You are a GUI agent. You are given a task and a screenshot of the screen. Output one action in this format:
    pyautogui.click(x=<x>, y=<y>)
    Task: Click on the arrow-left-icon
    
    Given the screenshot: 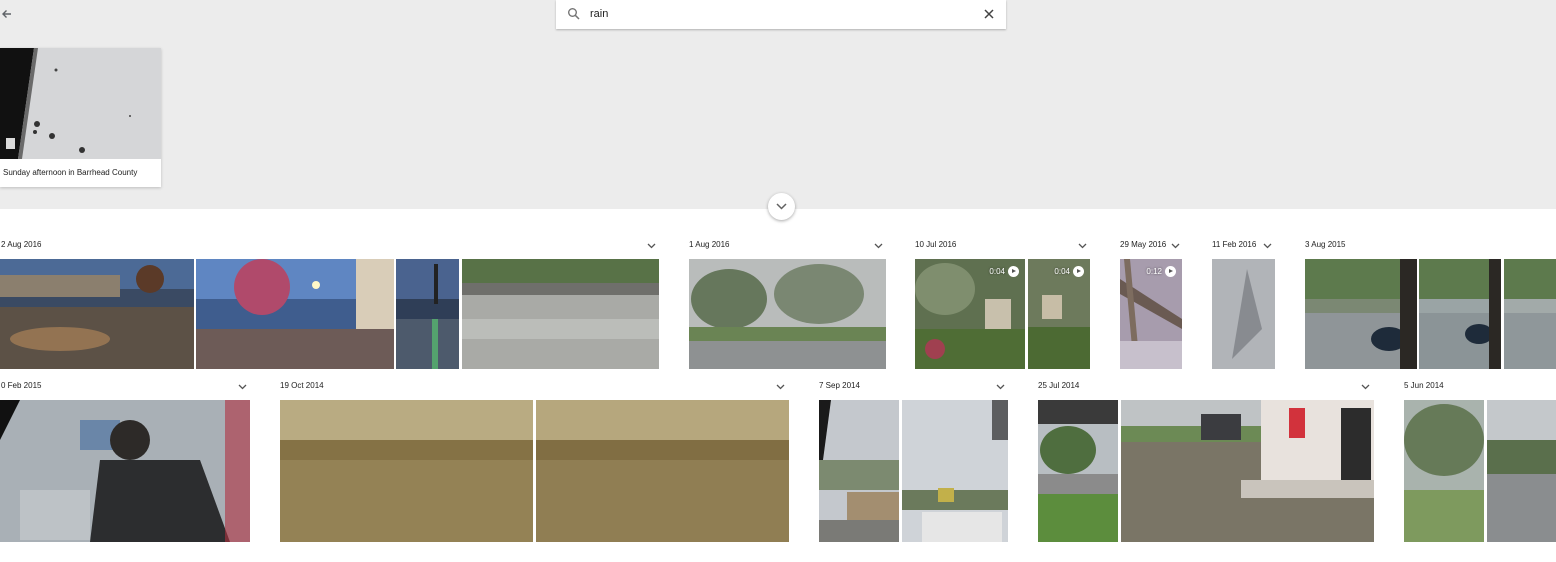 What is the action you would take?
    pyautogui.click(x=6, y=14)
    